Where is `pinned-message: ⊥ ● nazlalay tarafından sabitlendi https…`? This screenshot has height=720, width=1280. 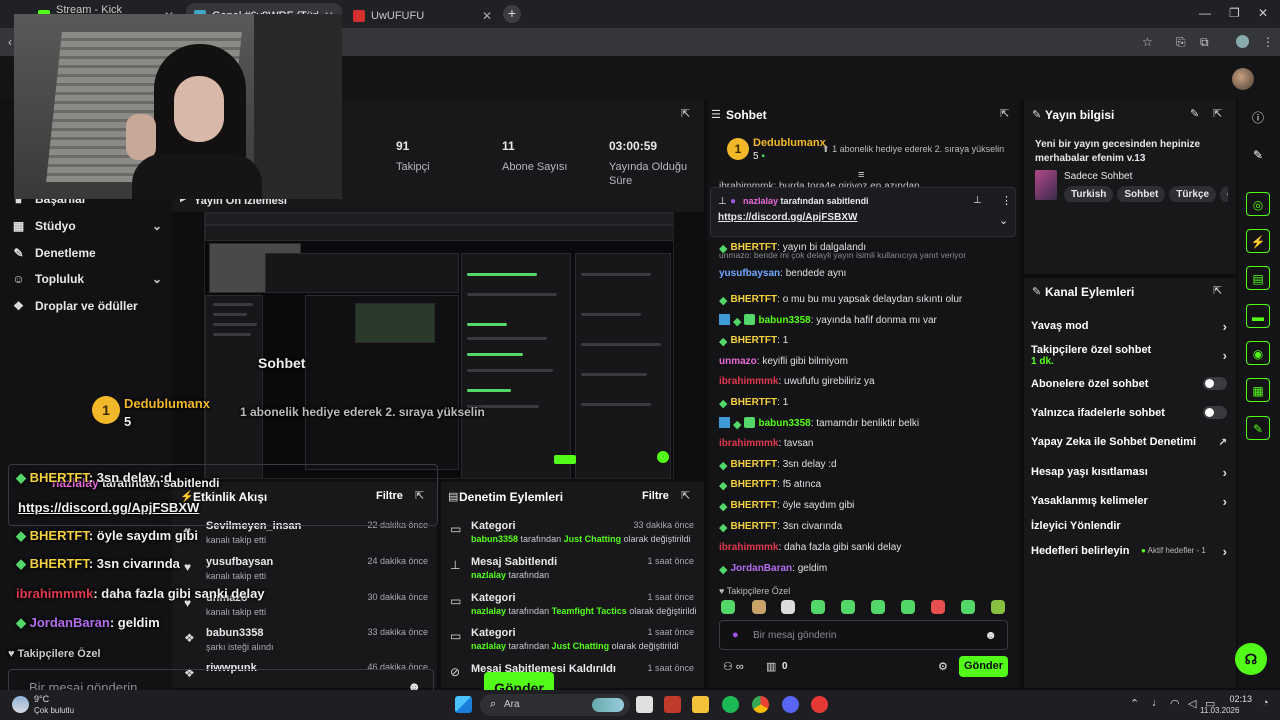 pinned-message: ⊥ ● nazlalay tarafından sabitlendi https… is located at coordinates (863, 212).